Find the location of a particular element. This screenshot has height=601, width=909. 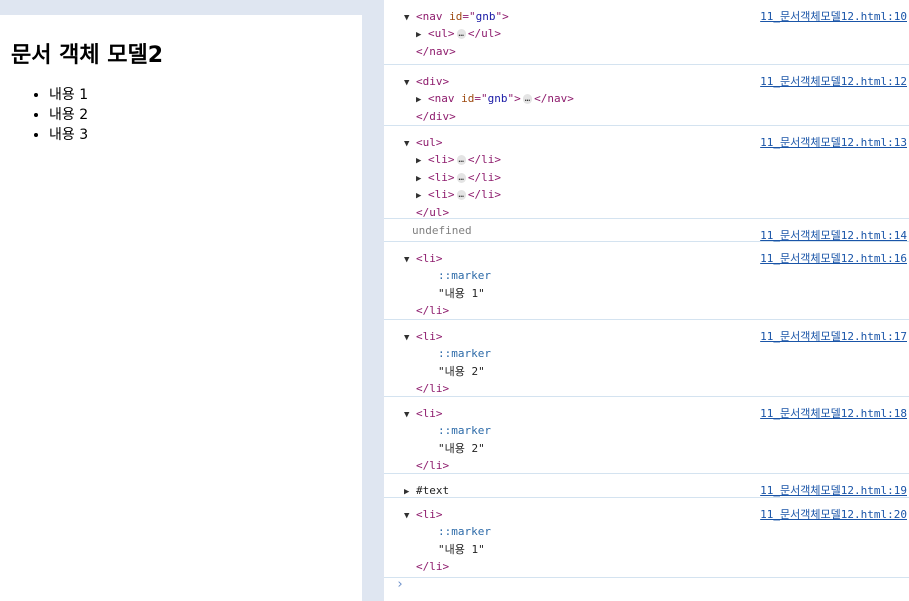

source-link: 11_문서객체모델12.html:18 is located at coordinates (833, 413).